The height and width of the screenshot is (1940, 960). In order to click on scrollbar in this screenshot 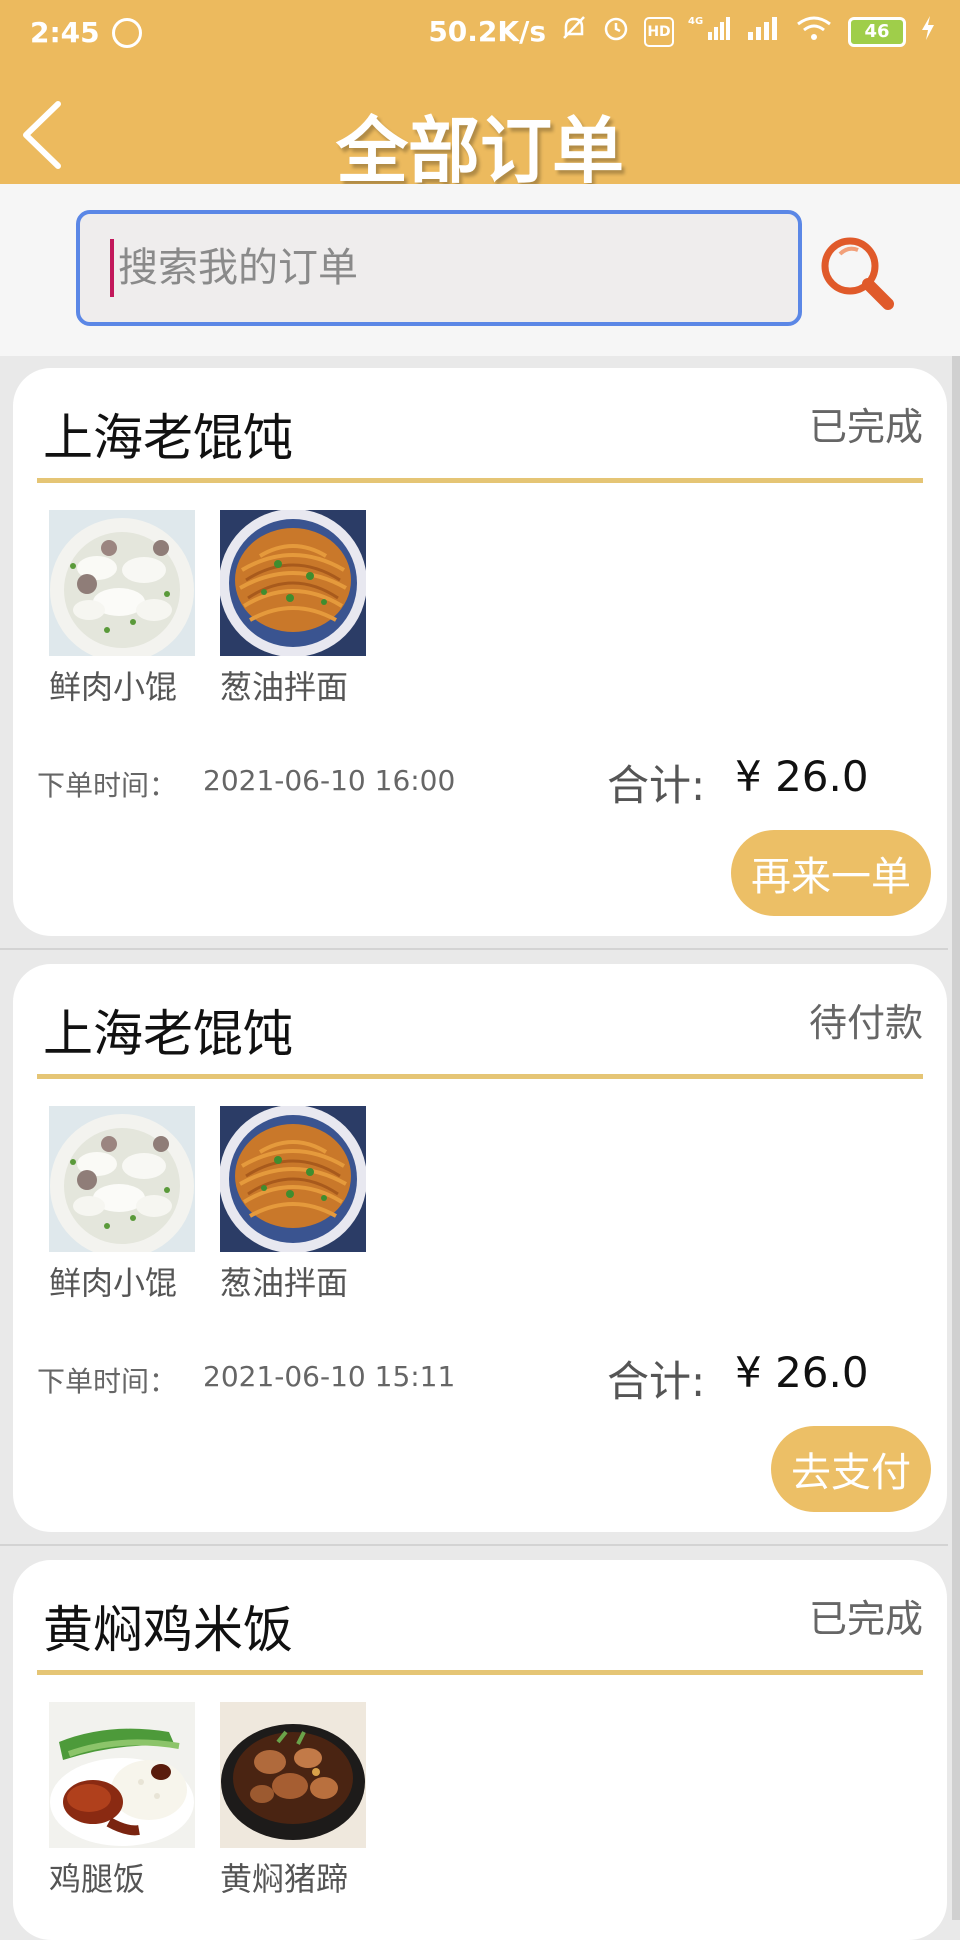, I will do `click(956, 1138)`.